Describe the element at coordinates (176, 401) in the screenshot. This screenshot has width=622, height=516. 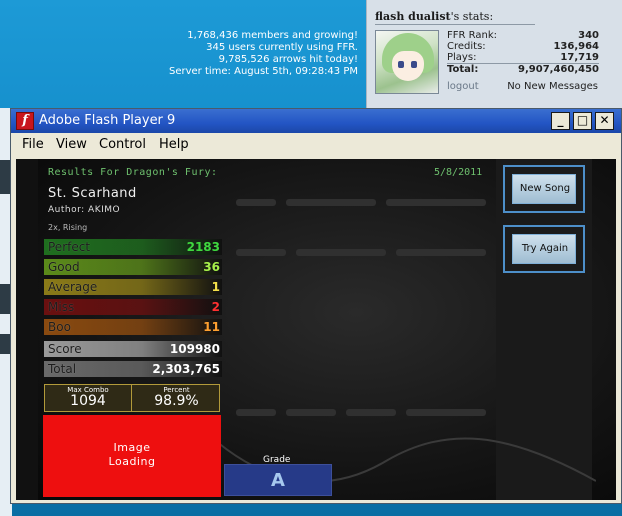
I see `percent-value: 98.9%` at that location.